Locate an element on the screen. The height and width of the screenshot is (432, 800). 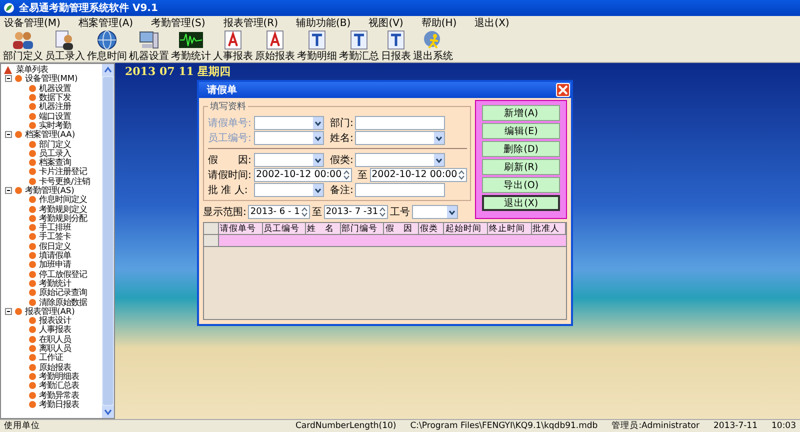
tree-item: 考勤汇总表 is located at coordinates (59, 385).